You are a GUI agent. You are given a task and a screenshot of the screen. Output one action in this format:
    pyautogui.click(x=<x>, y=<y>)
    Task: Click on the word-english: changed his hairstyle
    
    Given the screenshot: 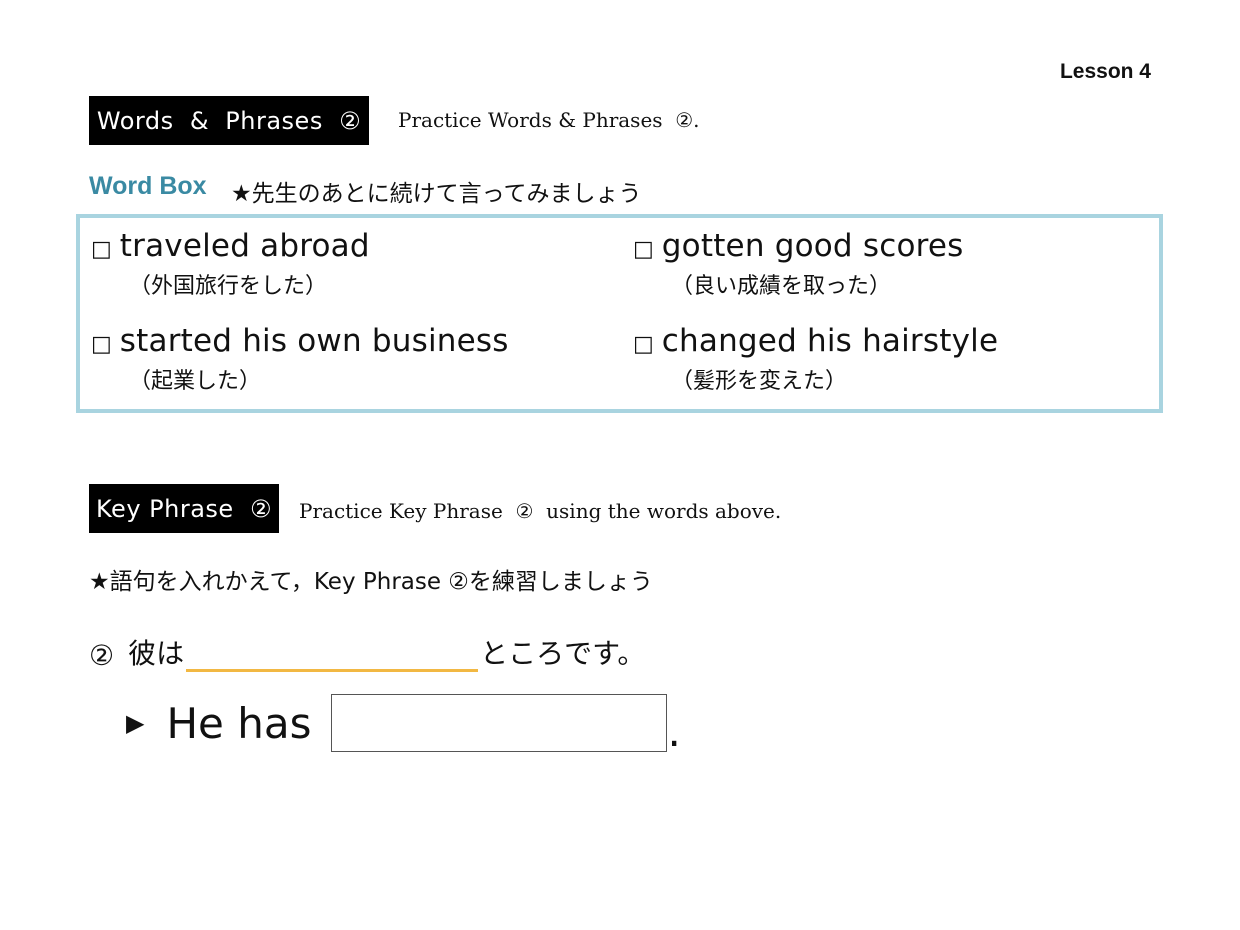 What is the action you would take?
    pyautogui.click(x=830, y=341)
    